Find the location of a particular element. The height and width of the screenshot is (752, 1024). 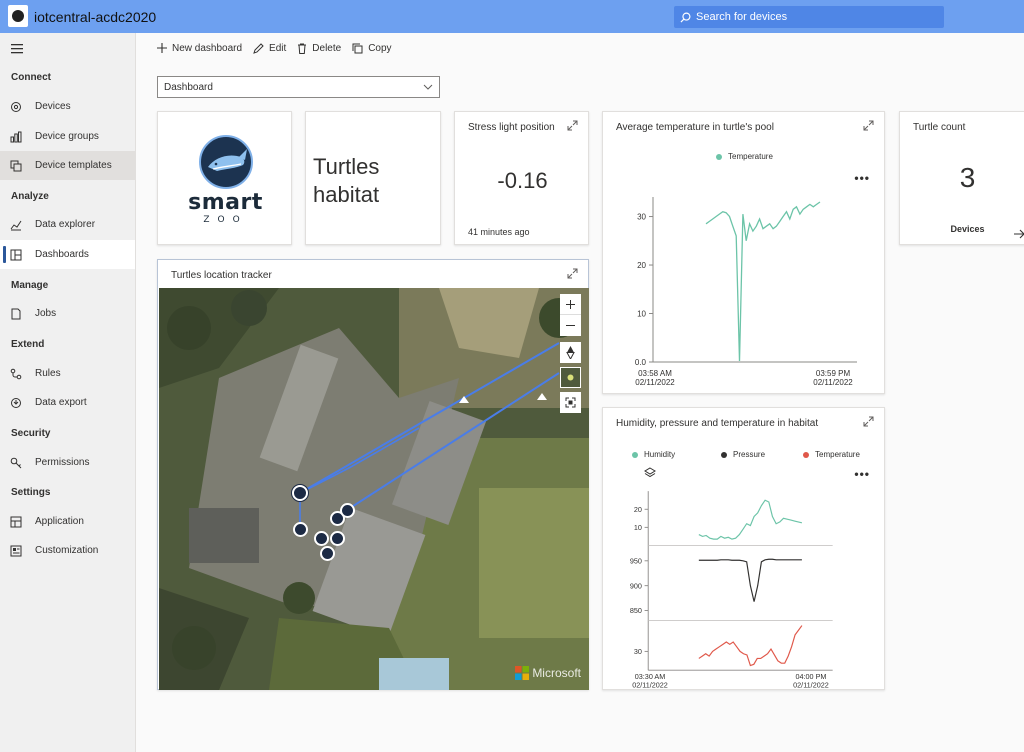

turtle-count-value: 3 is located at coordinates (967, 177).